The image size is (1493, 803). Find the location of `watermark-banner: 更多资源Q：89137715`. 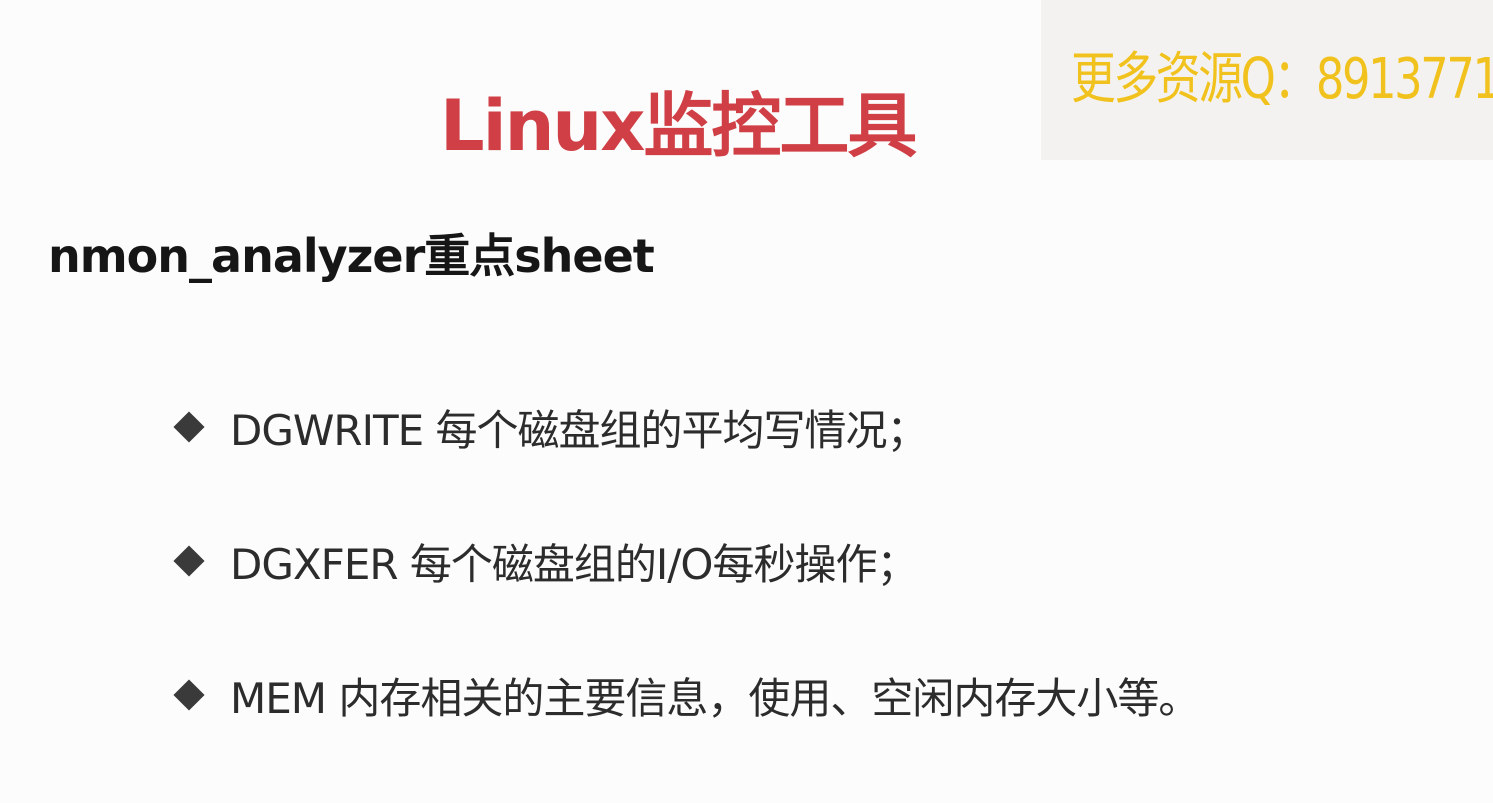

watermark-banner: 更多资源Q：89137715 is located at coordinates (1267, 80).